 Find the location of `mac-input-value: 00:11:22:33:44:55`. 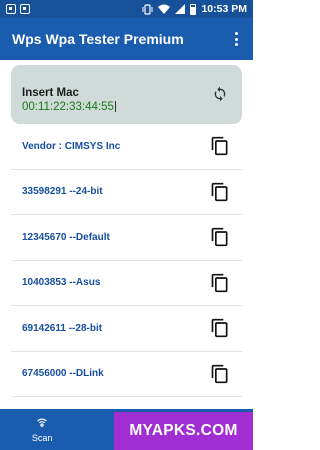

mac-input-value: 00:11:22:33:44:55 is located at coordinates (68, 107).